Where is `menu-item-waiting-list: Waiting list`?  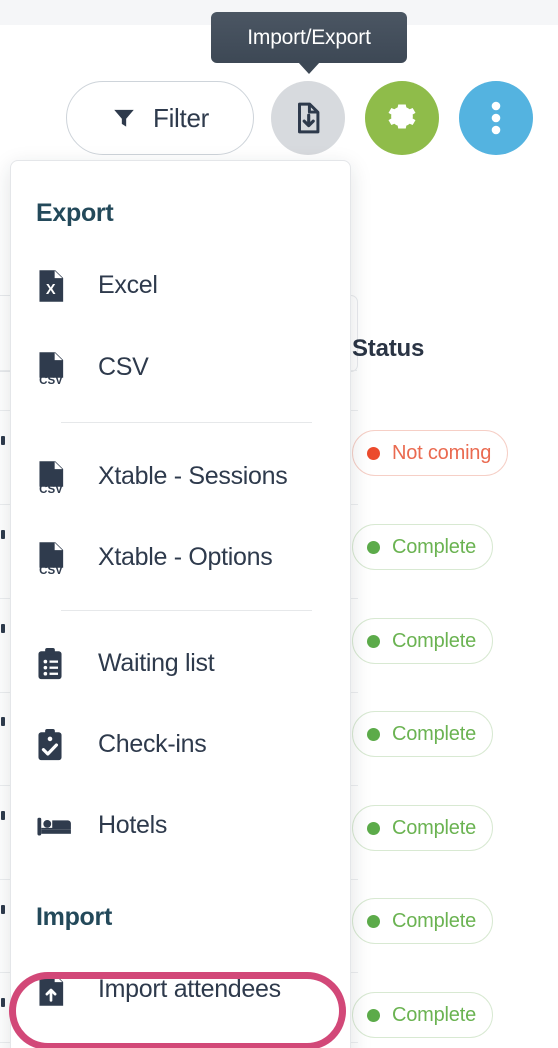 menu-item-waiting-list: Waiting list is located at coordinates (180, 663).